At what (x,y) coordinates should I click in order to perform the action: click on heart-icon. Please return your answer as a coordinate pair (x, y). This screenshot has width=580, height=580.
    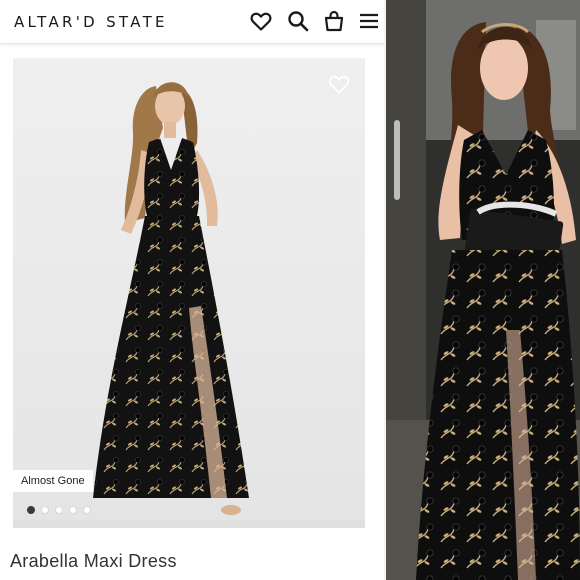
    Looking at the image, I should click on (261, 21).